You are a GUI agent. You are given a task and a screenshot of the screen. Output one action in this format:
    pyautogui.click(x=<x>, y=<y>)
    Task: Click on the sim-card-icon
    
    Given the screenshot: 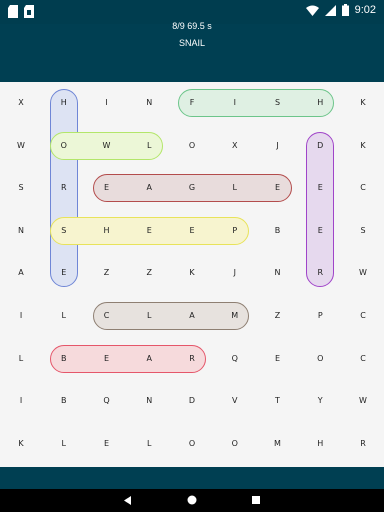 What is the action you would take?
    pyautogui.click(x=29, y=11)
    